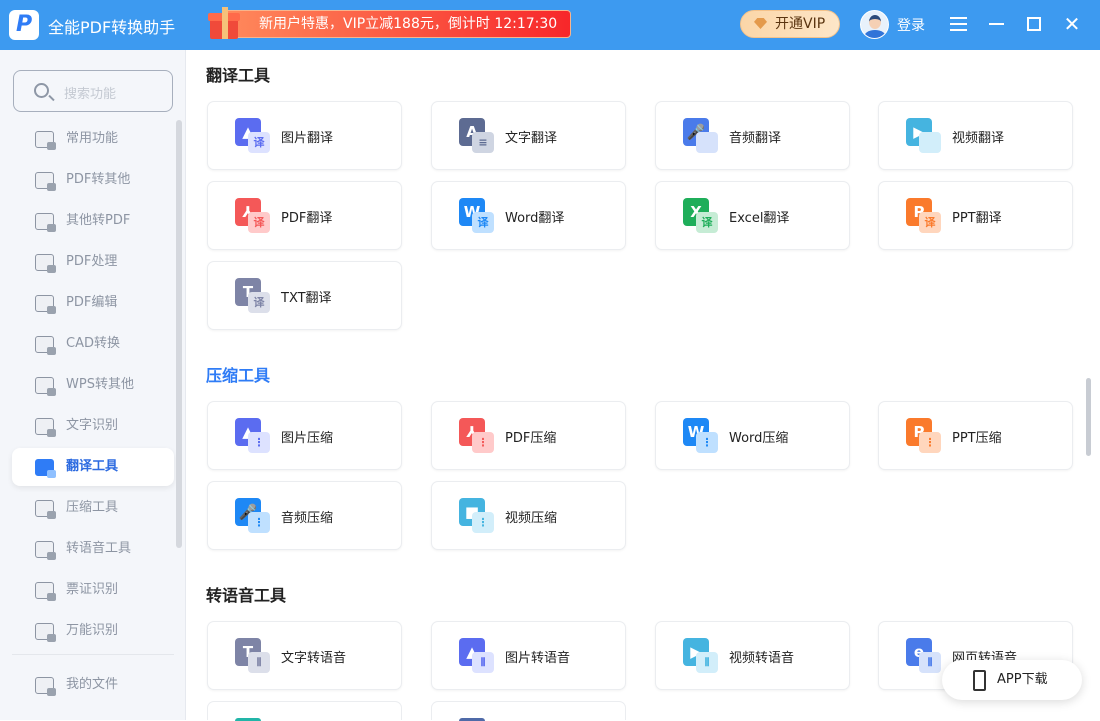  Describe the element at coordinates (93, 631) in the screenshot. I see `sidebar-item-12: 万能识别` at that location.